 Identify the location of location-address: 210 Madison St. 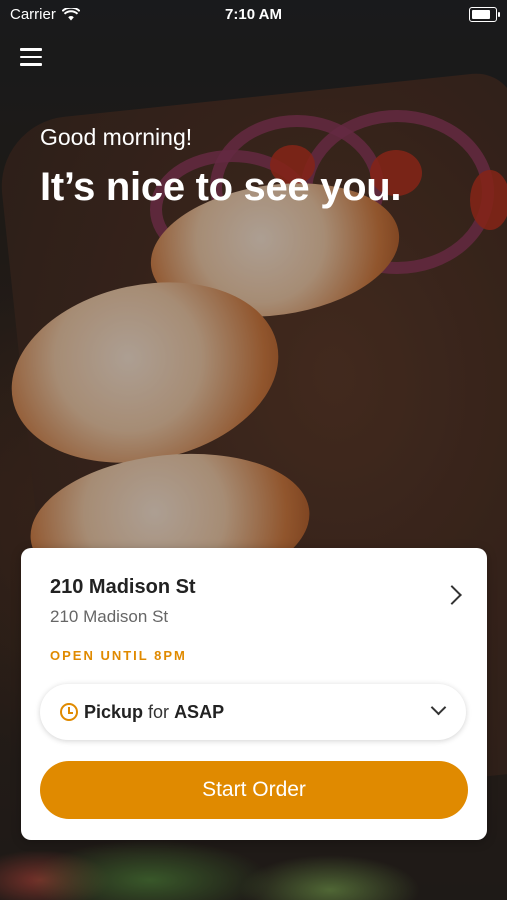
(109, 616).